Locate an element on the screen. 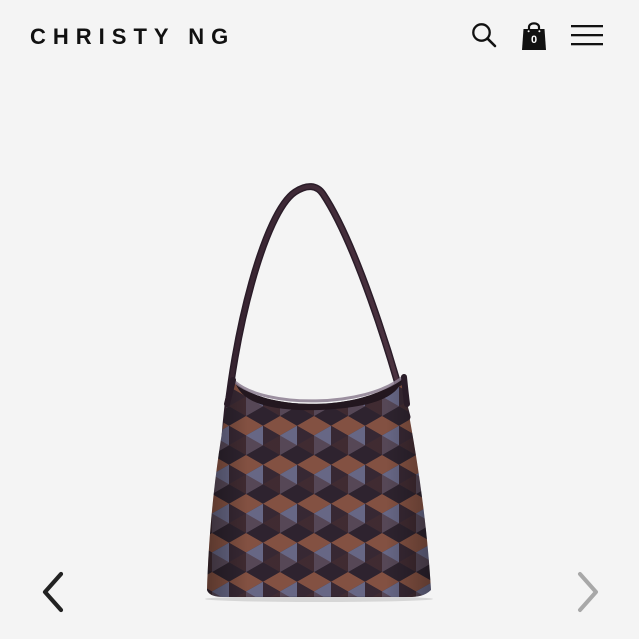 The width and height of the screenshot is (639, 639). next-image-button is located at coordinates (588, 594).